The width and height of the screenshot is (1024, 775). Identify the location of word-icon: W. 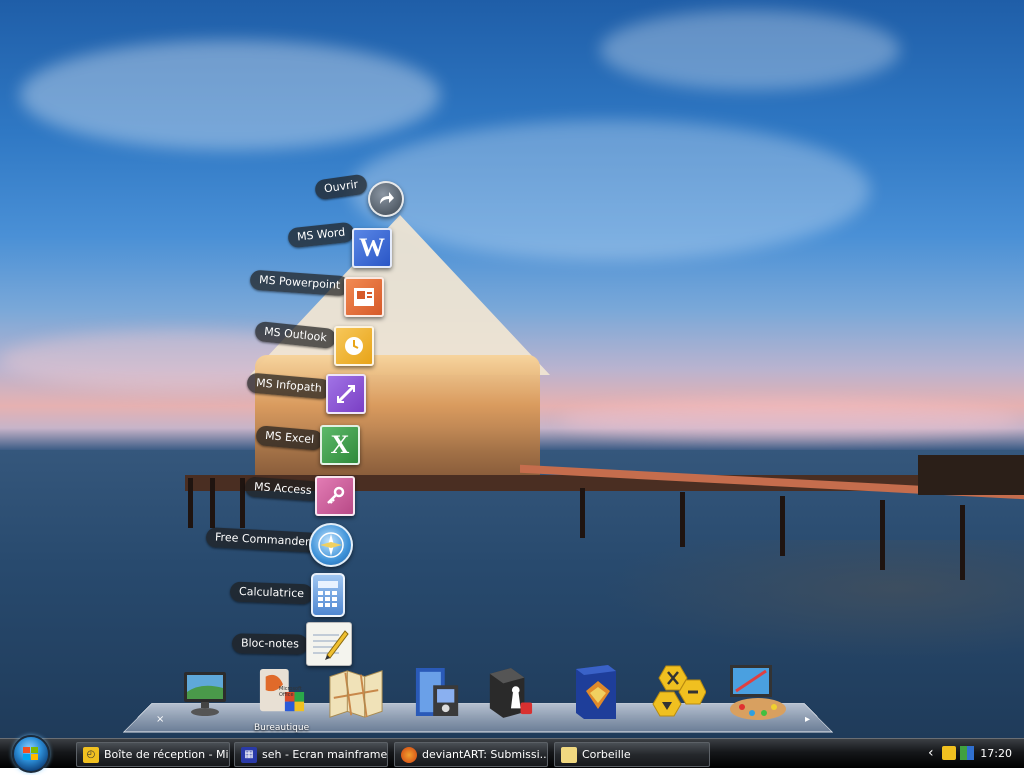
(372, 248).